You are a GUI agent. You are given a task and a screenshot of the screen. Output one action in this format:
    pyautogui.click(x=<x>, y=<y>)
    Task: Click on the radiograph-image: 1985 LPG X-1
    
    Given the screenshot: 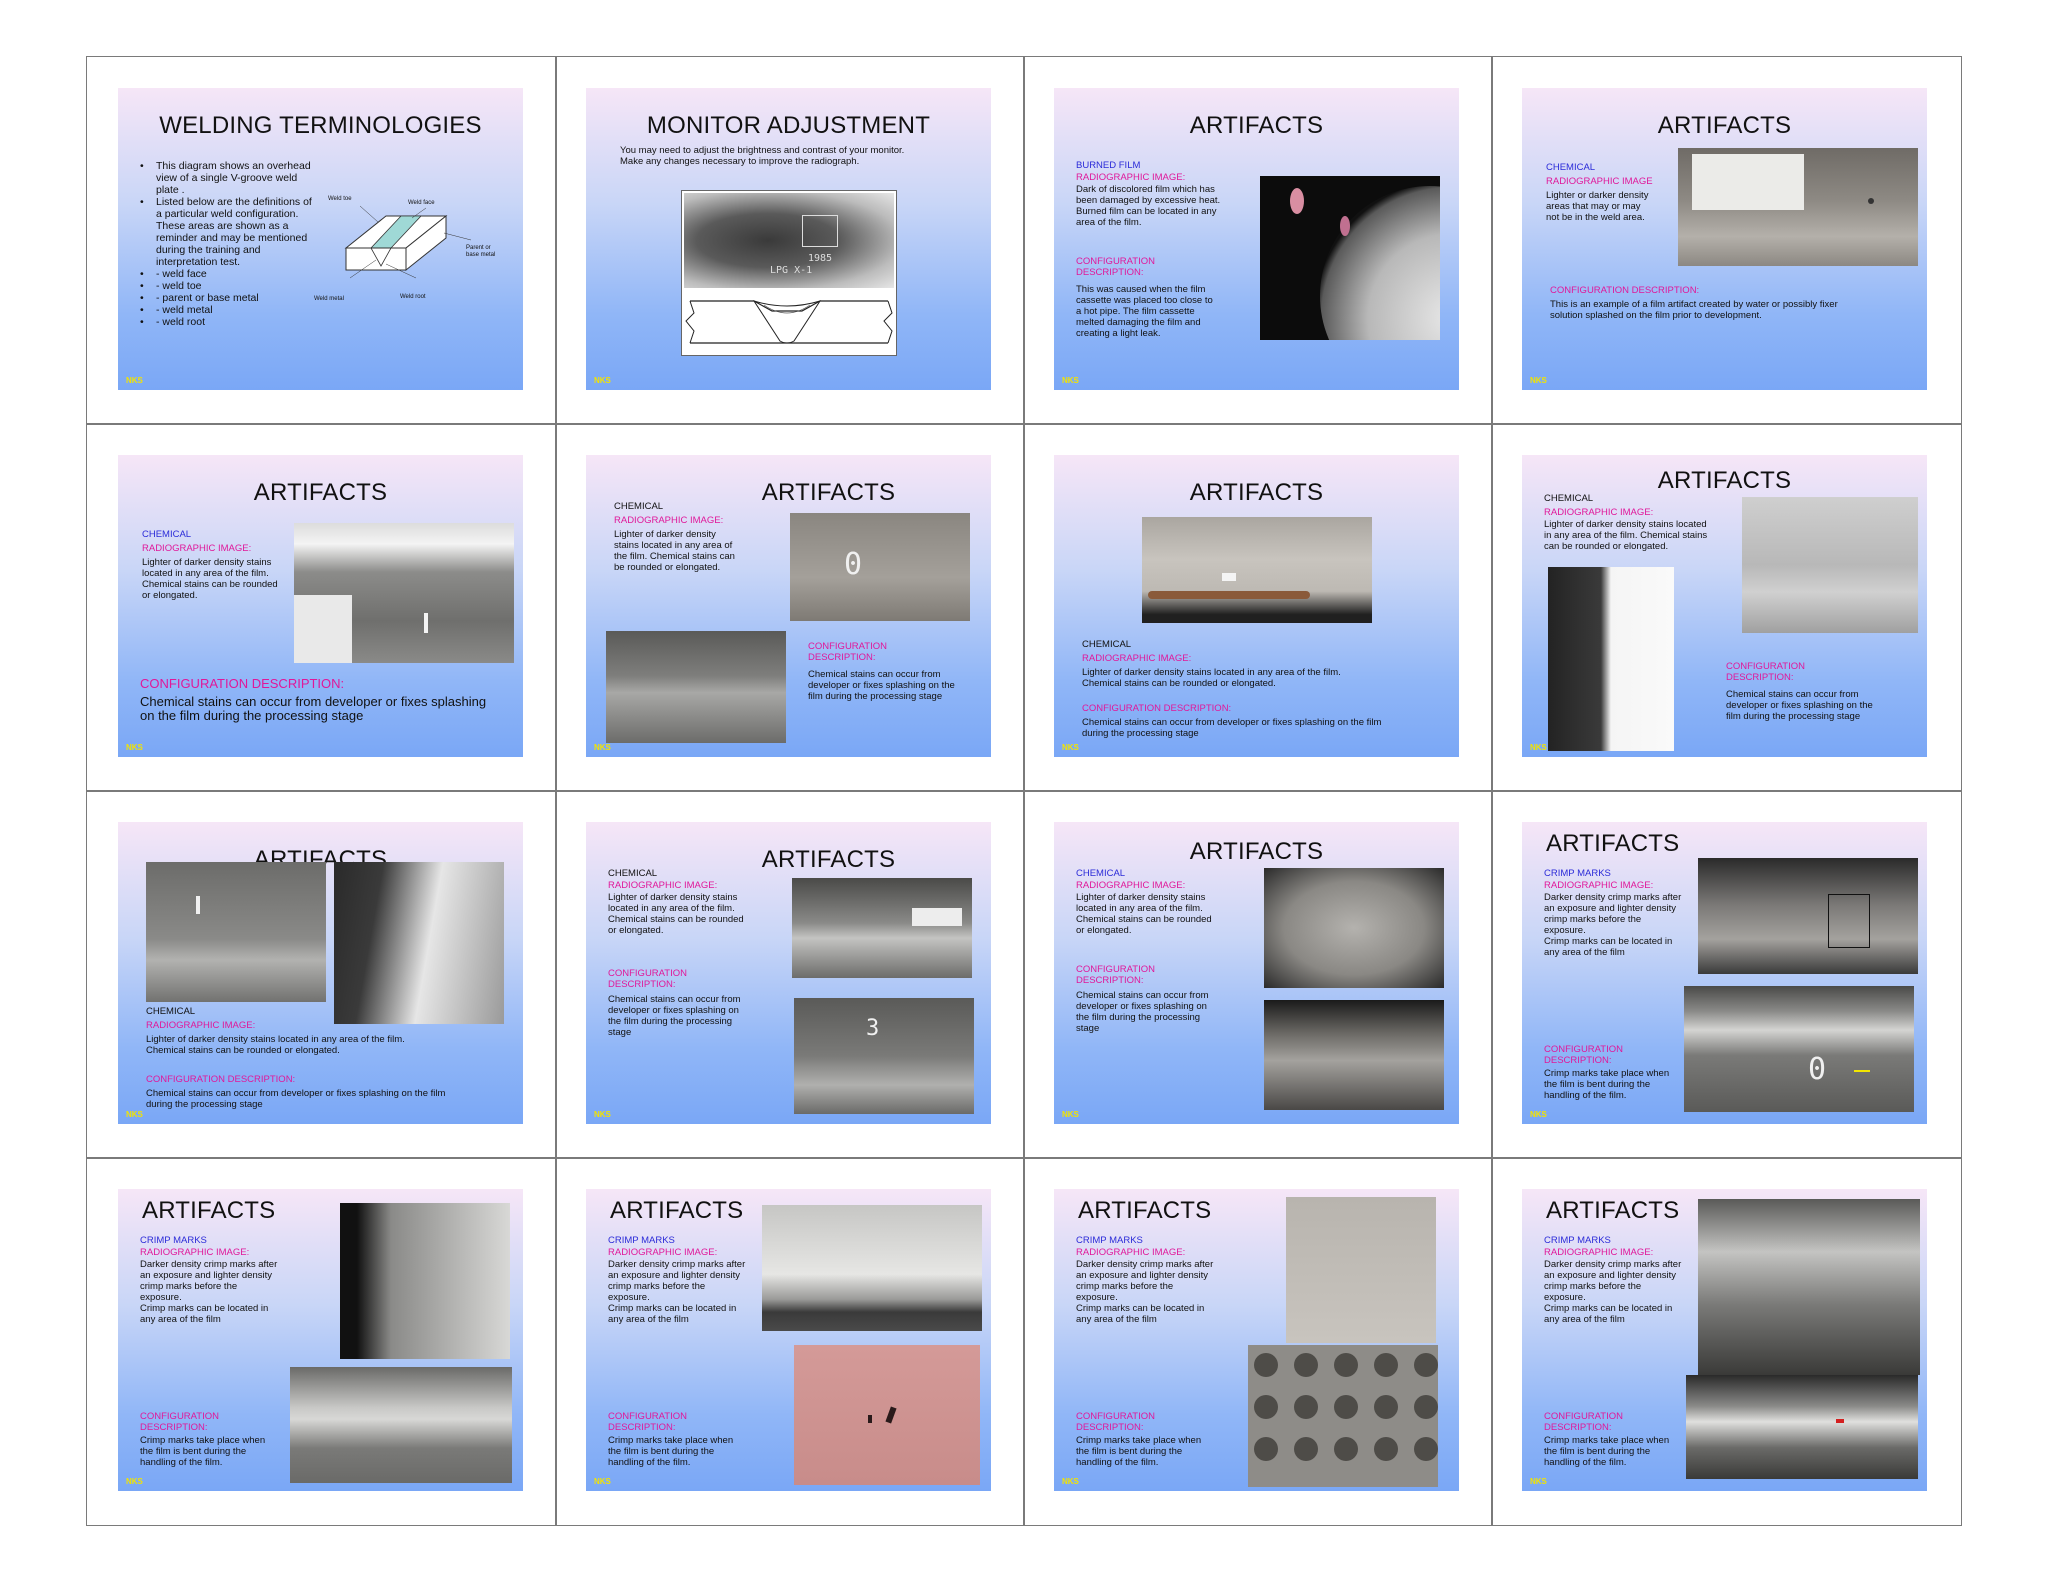 What is the action you would take?
    pyautogui.click(x=789, y=273)
    